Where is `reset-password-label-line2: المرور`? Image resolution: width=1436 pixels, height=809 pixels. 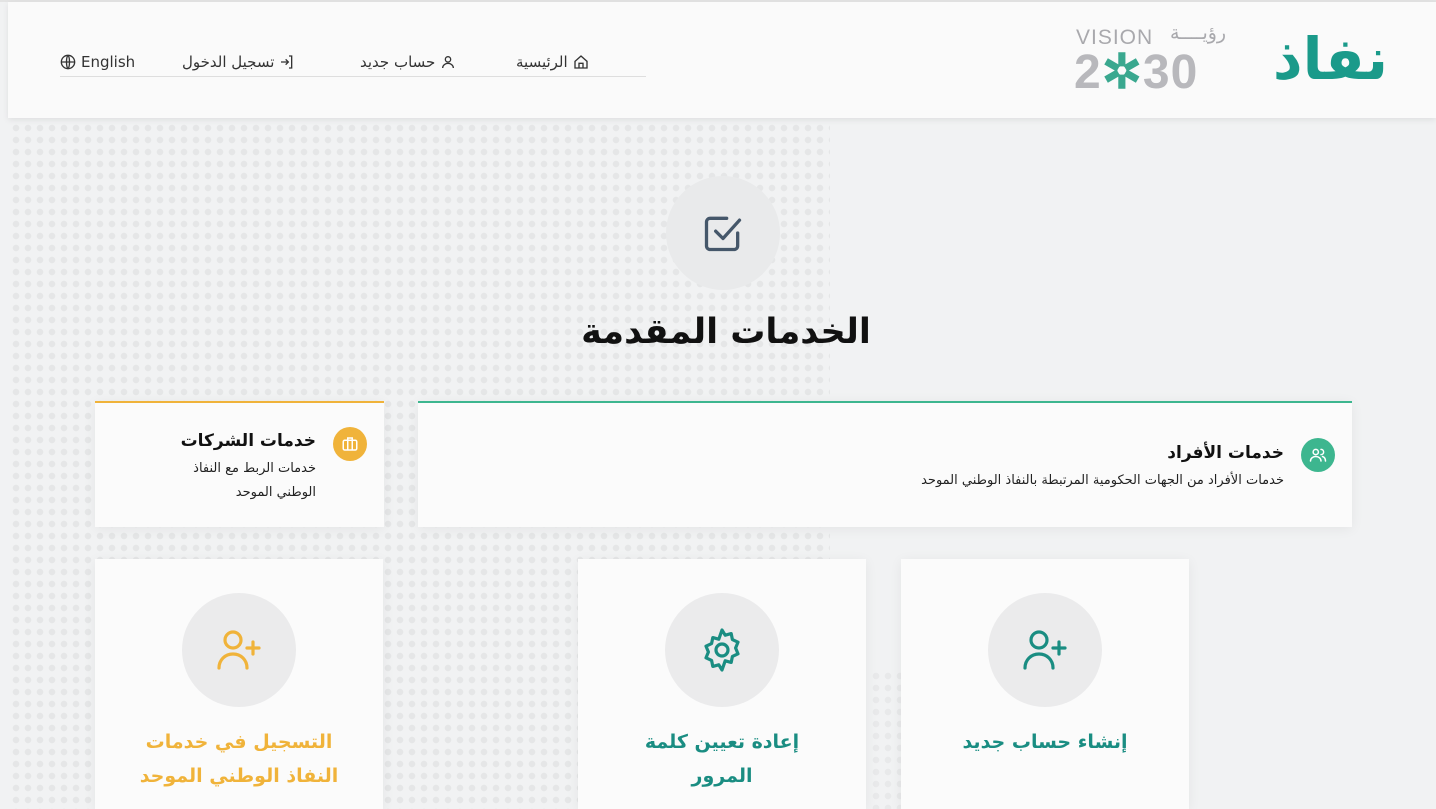
reset-password-label-line2: المرور is located at coordinates (722, 776).